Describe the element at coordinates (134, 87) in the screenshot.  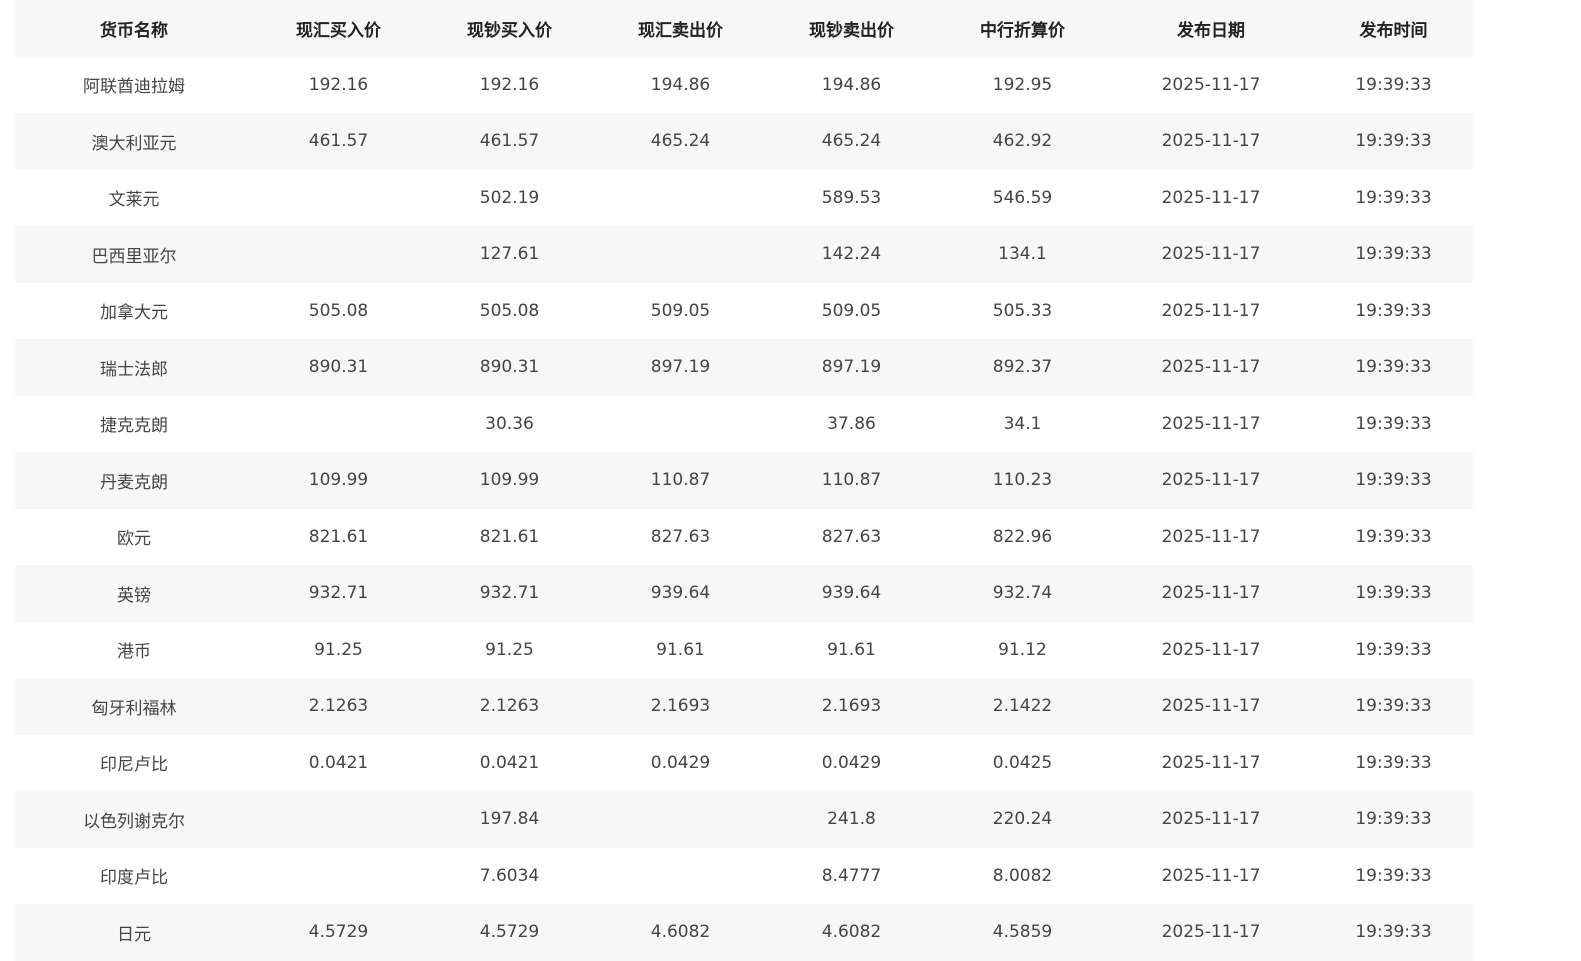
I see `currency-name-cell: 阿联酋迪拉姆` at that location.